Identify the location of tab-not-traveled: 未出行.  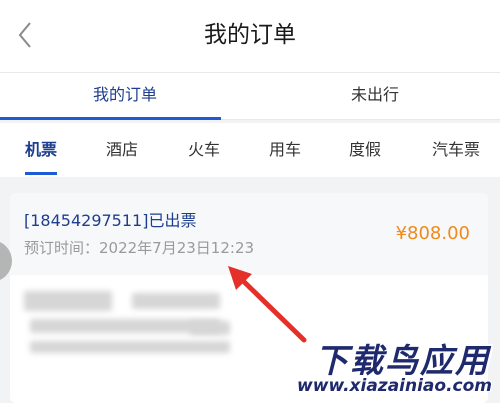
(375, 96).